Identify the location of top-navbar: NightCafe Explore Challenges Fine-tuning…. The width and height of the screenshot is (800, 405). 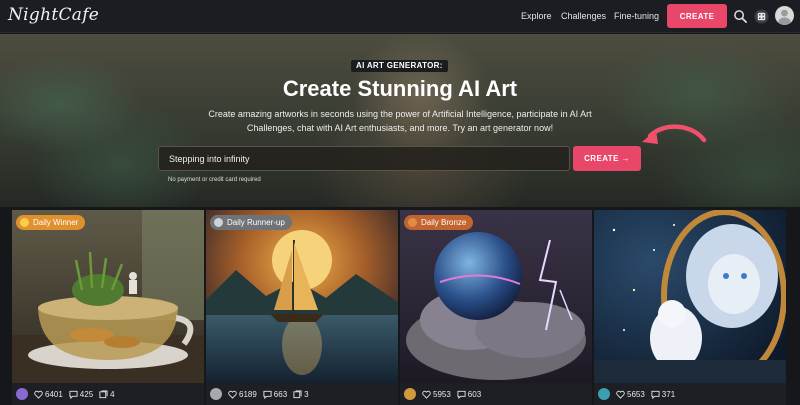
(400, 16).